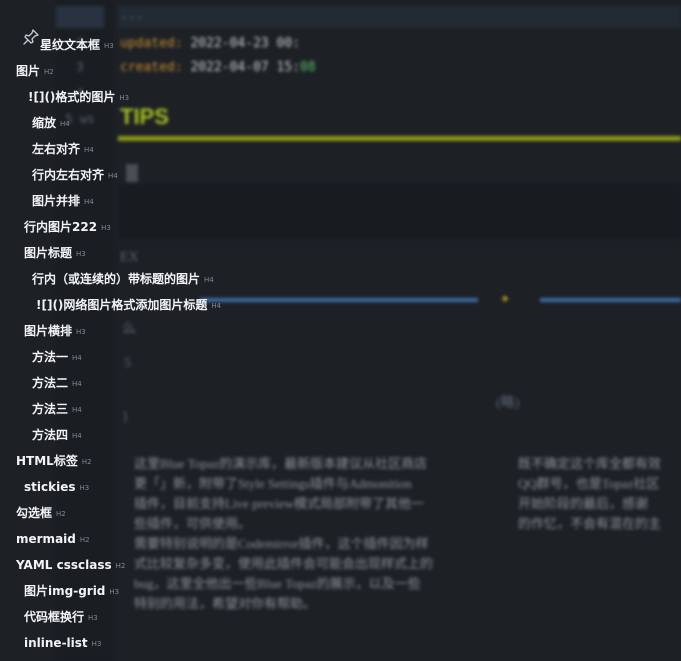 The height and width of the screenshot is (661, 681). Describe the element at coordinates (61, 617) in the screenshot. I see `outline-item: 代码框换行 H3` at that location.